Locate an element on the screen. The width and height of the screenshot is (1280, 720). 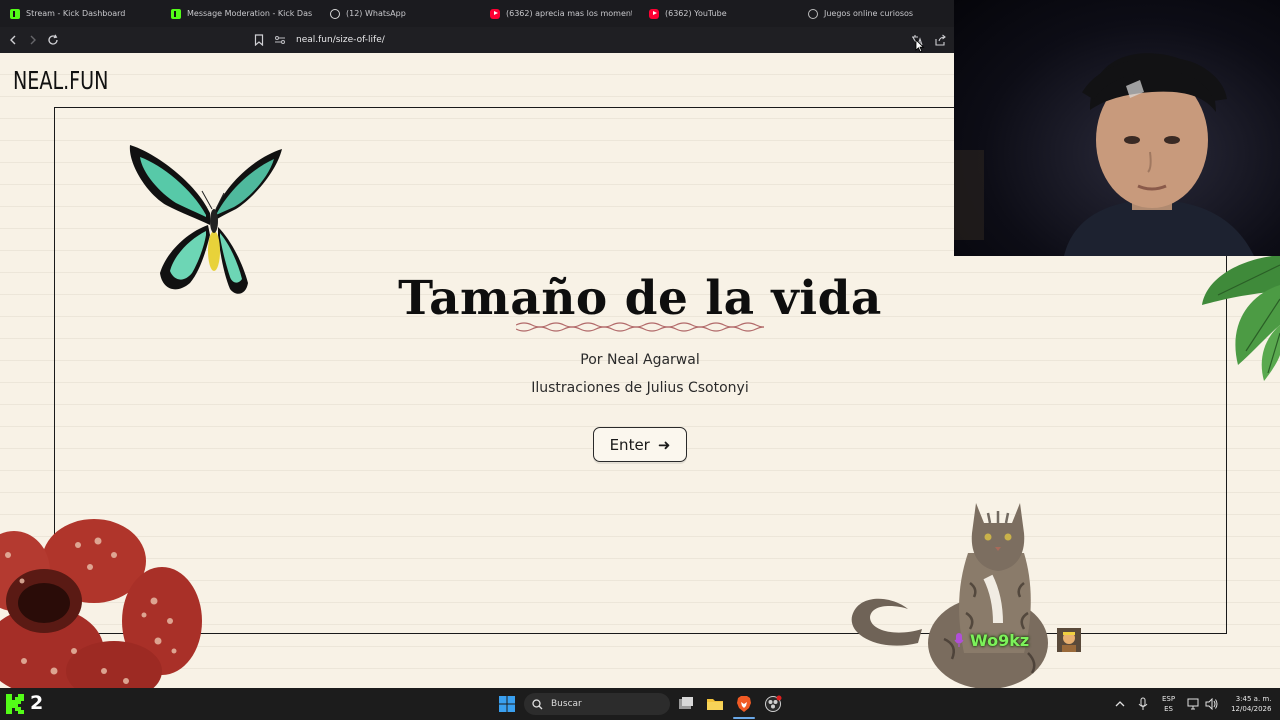
reload-button is located at coordinates (53, 40).